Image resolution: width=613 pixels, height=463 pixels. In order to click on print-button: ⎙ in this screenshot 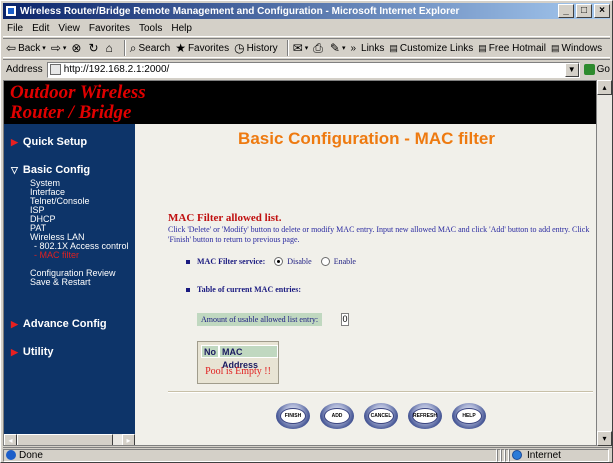, I will do `click(319, 48)`.